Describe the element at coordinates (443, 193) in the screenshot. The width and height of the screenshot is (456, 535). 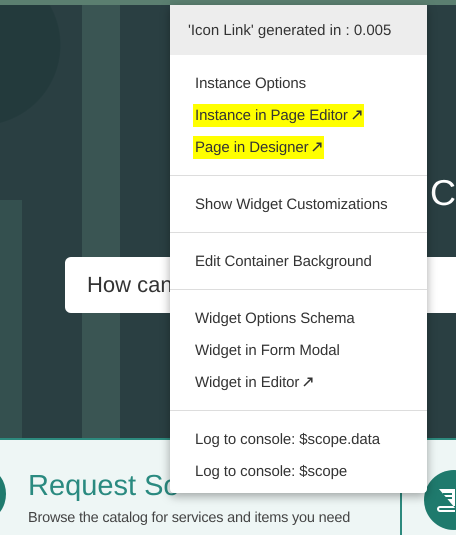
I see `hero-heading: C` at that location.